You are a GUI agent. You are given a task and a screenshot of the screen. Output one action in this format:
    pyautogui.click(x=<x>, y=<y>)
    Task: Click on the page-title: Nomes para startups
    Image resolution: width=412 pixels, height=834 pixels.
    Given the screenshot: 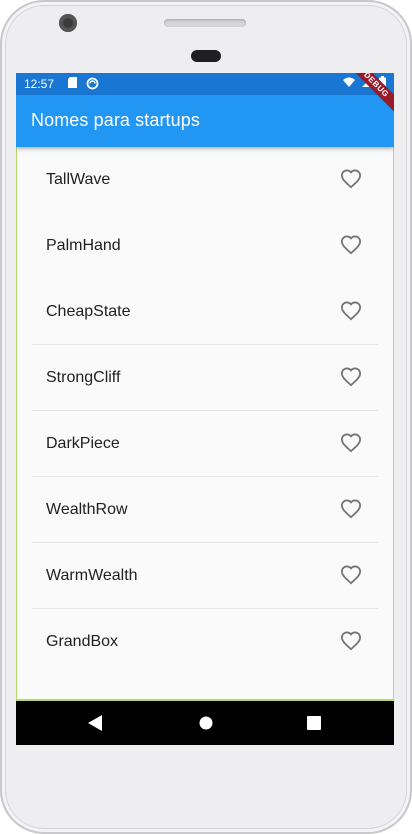 What is the action you would take?
    pyautogui.click(x=115, y=120)
    